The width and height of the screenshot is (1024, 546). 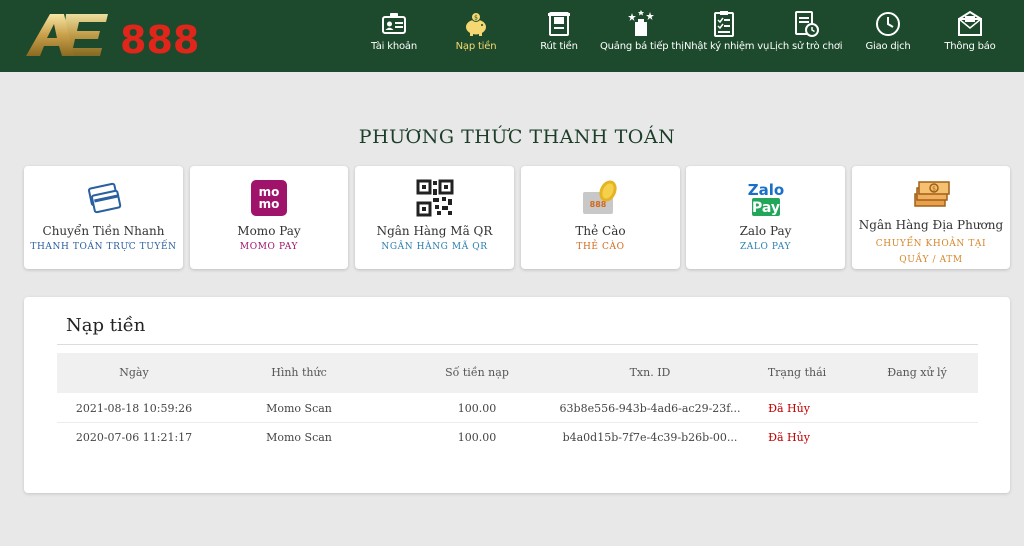 What do you see at coordinates (103, 217) in the screenshot?
I see `payment-card-fast-transfer: Chuyển Tiền Nhanh THANH TOÁN TRỰC TUYẾN` at bounding box center [103, 217].